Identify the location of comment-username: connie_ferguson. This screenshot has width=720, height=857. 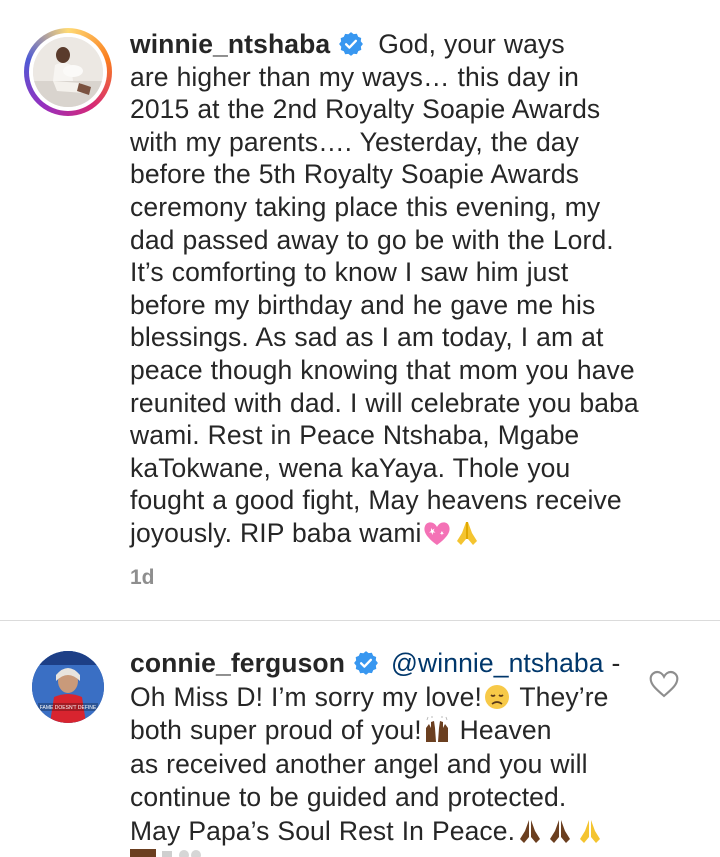
(237, 663).